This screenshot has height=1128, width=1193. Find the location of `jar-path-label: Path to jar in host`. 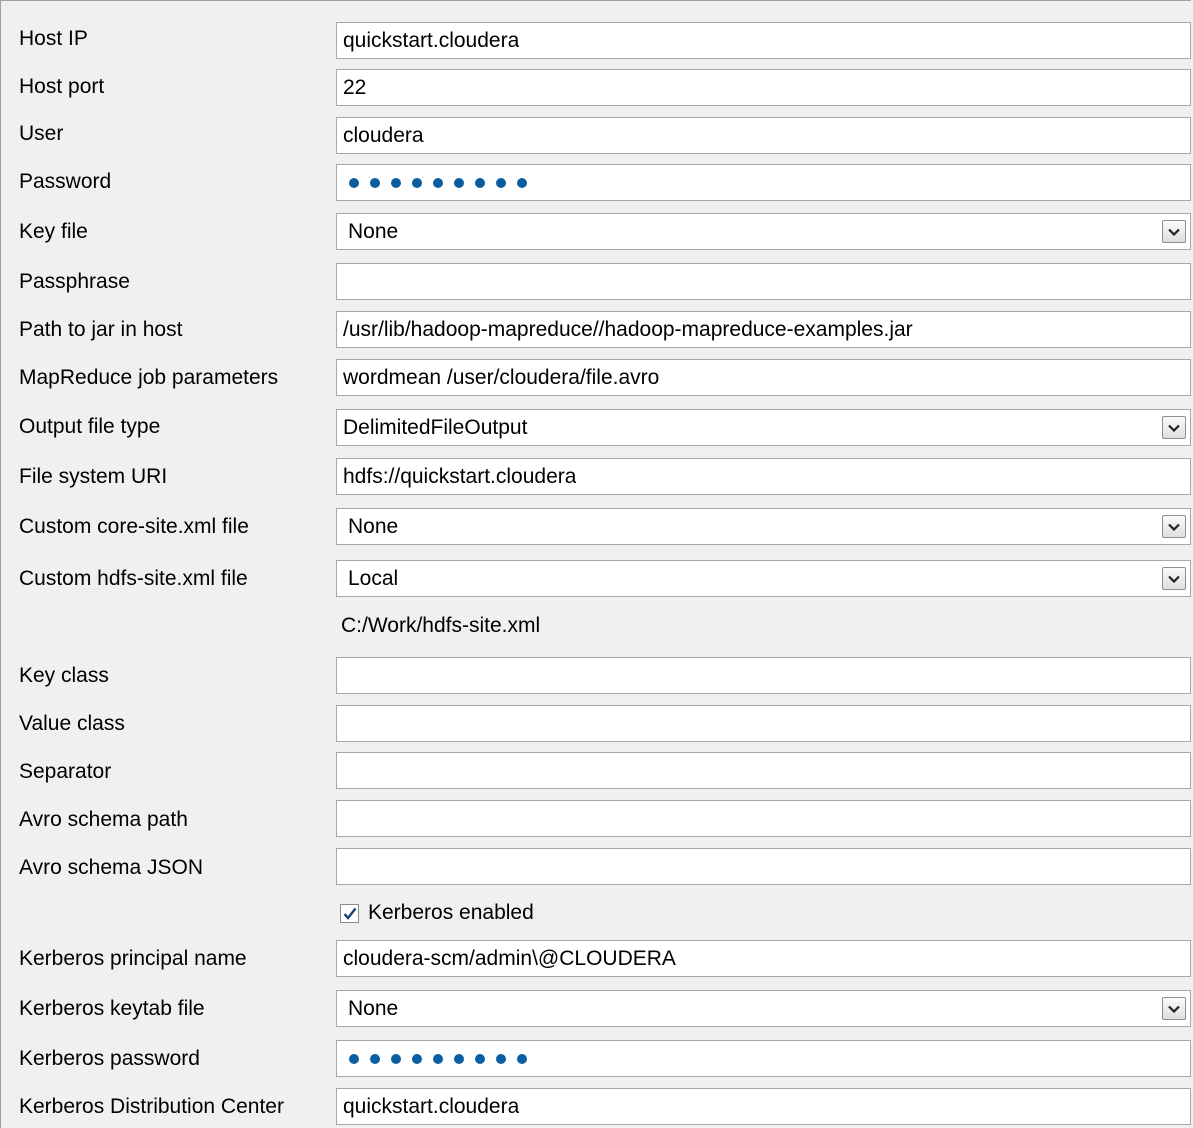

jar-path-label: Path to jar in host is located at coordinates (101, 329).